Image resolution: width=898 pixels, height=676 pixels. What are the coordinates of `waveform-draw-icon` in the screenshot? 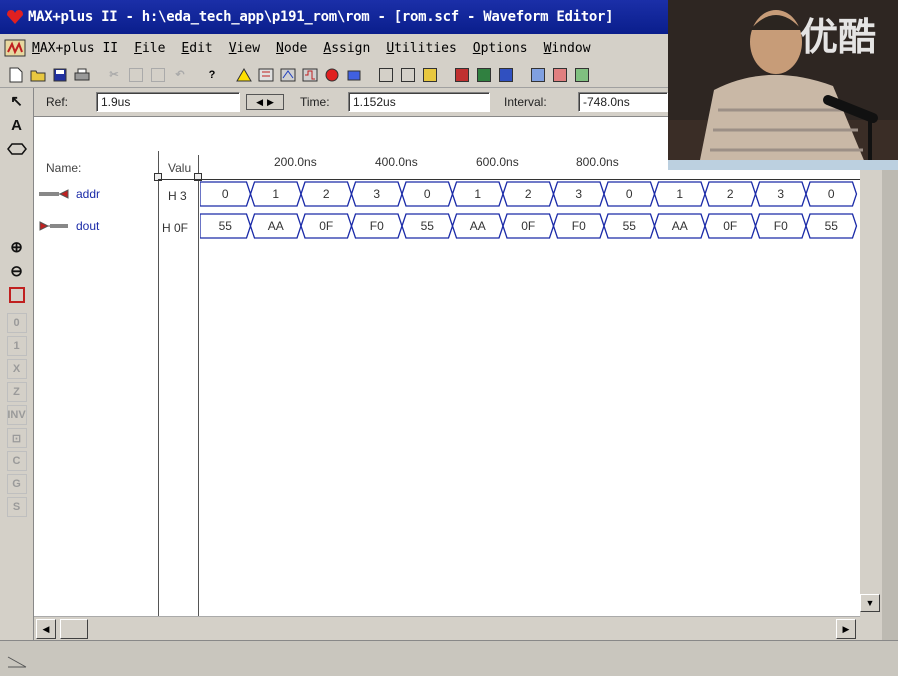 It's located at (16, 149).